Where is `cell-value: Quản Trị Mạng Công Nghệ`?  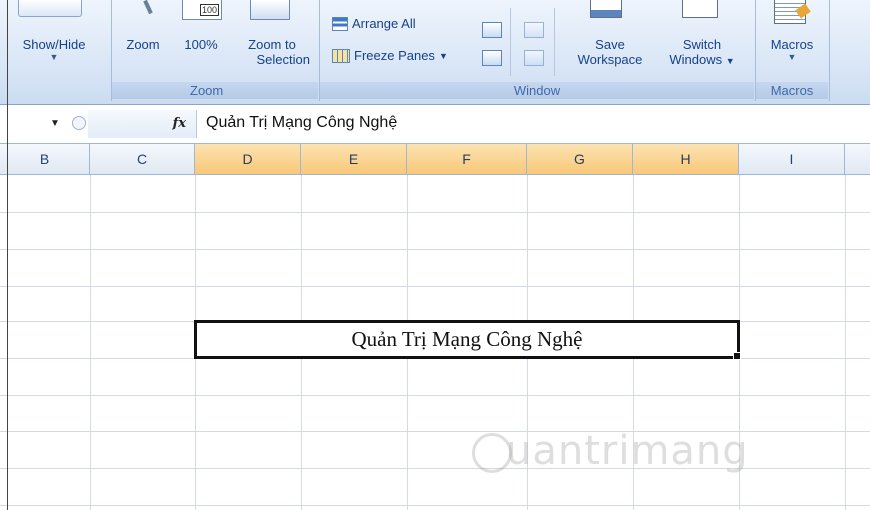
cell-value: Quản Trị Mạng Công Nghệ is located at coordinates (467, 339).